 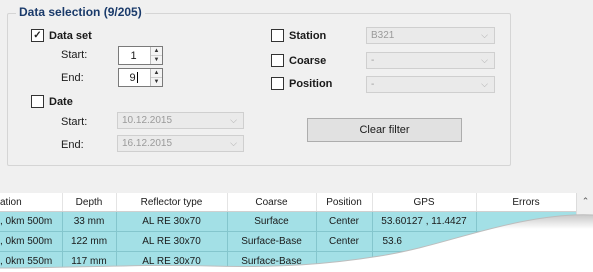 I want to click on column-header-station: ation, so click(x=31, y=202).